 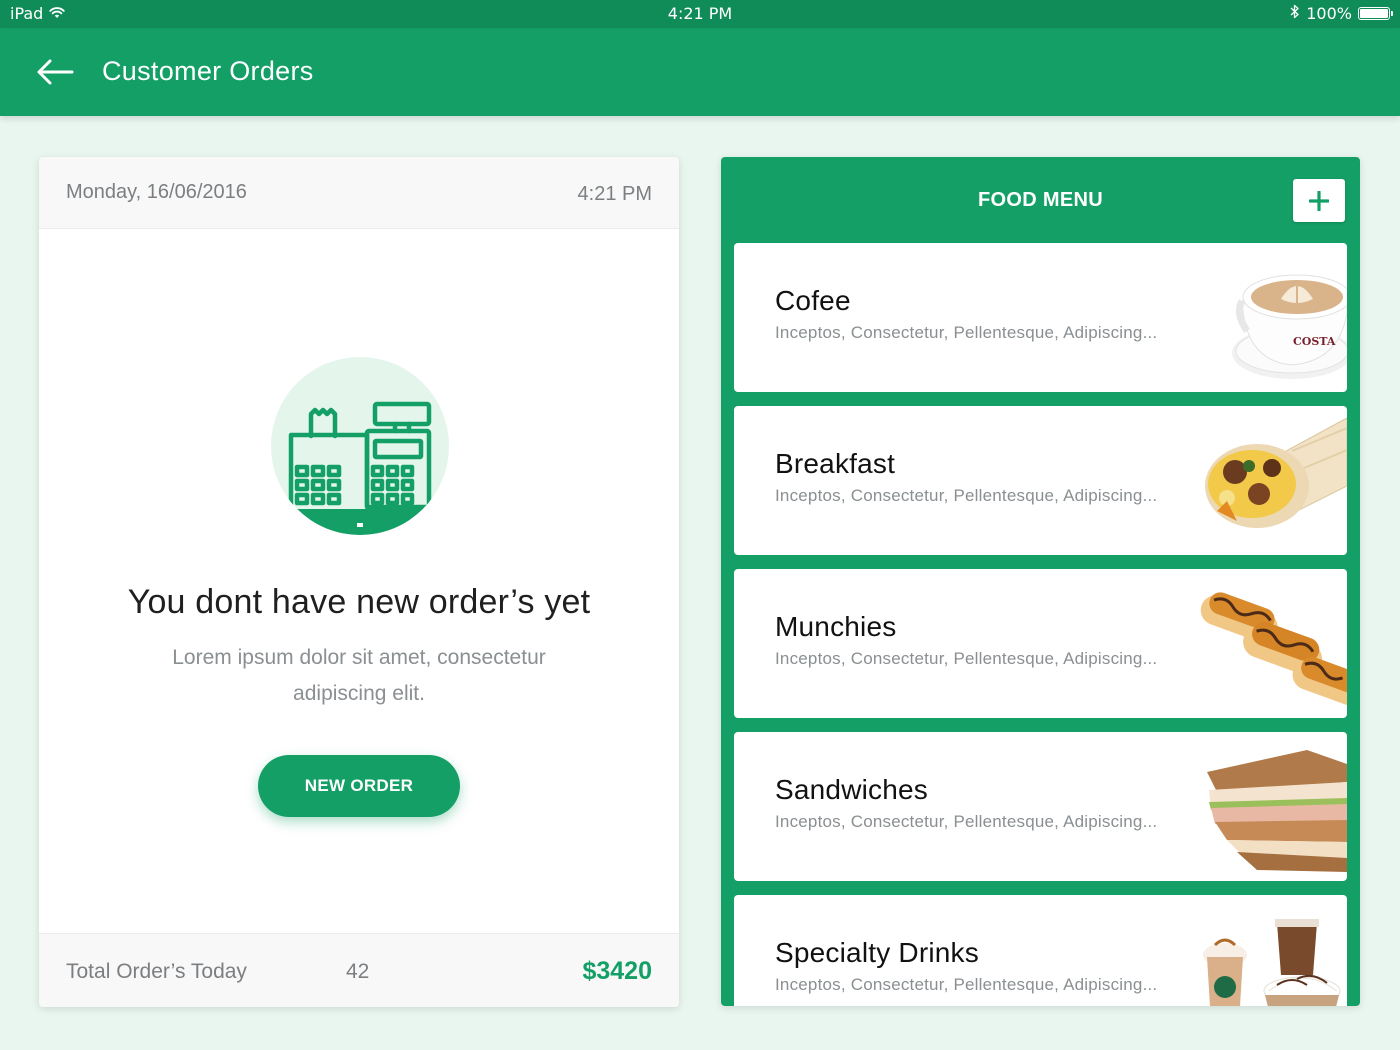 I want to click on menu-item-name: Cofee, so click(x=813, y=300).